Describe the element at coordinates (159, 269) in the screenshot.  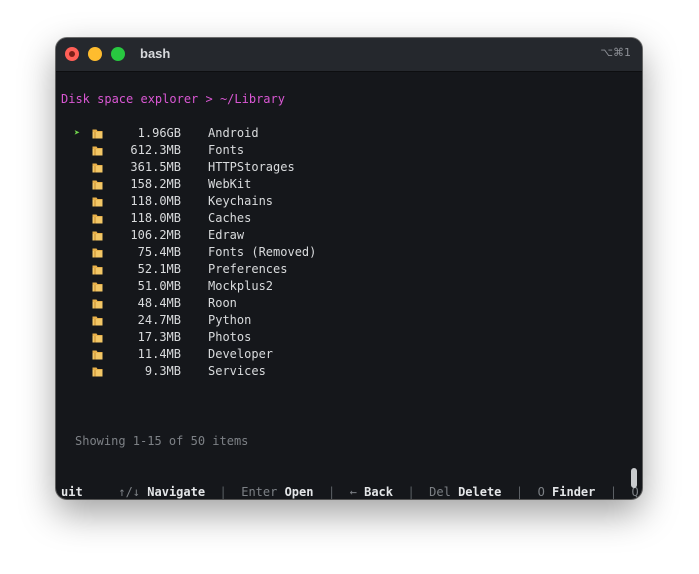
I see `item-size: 52.1MB` at that location.